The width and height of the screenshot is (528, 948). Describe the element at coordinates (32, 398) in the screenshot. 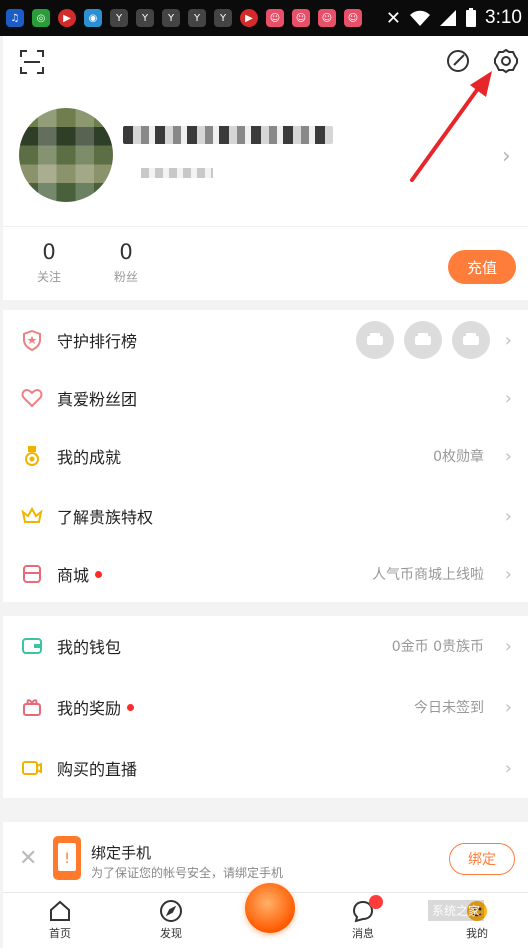

I see `fan-club-icon` at that location.